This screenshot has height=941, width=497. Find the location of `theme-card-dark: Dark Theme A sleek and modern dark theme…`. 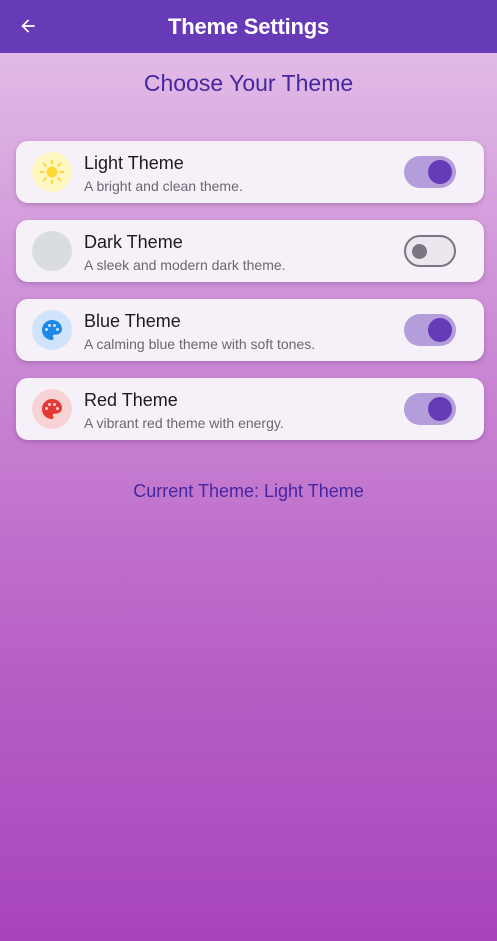

theme-card-dark: Dark Theme A sleek and modern dark theme… is located at coordinates (250, 251).